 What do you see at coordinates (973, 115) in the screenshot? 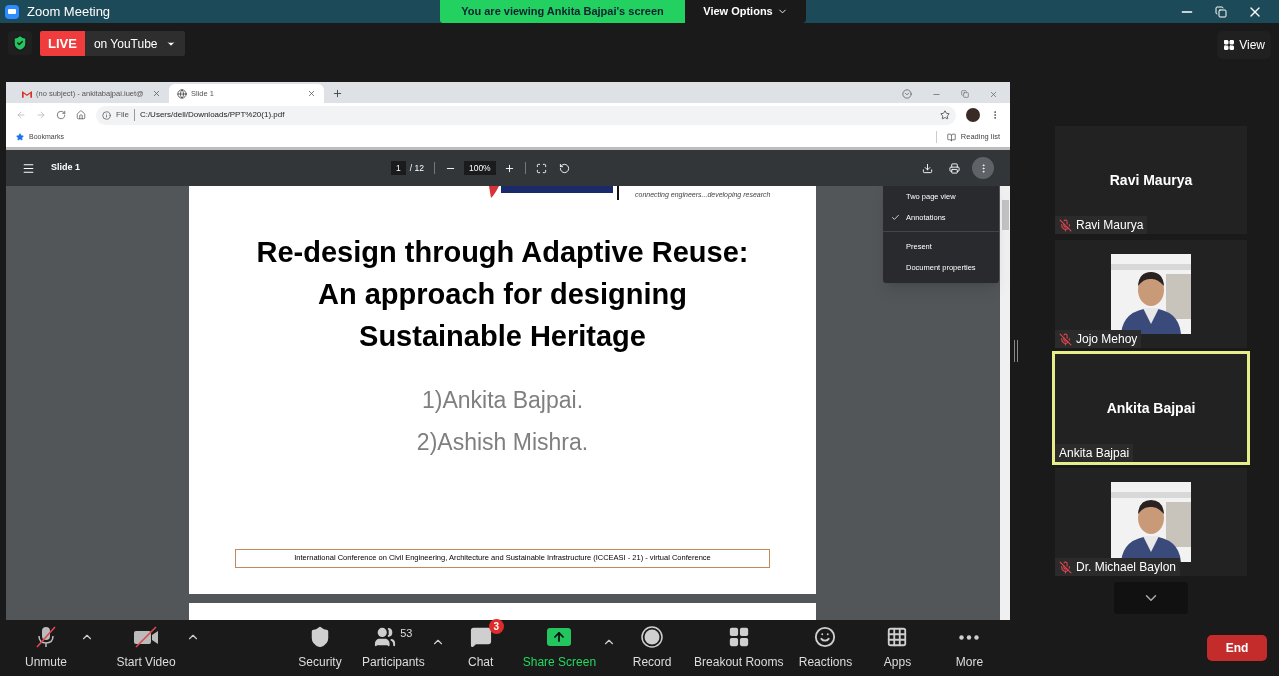
I see `profile-avatar` at bounding box center [973, 115].